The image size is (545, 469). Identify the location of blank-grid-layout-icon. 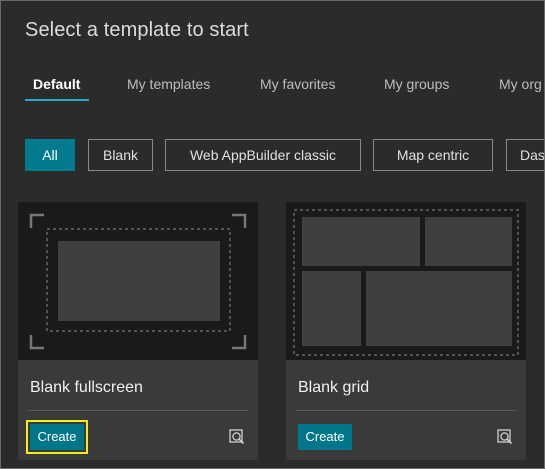
(406, 282).